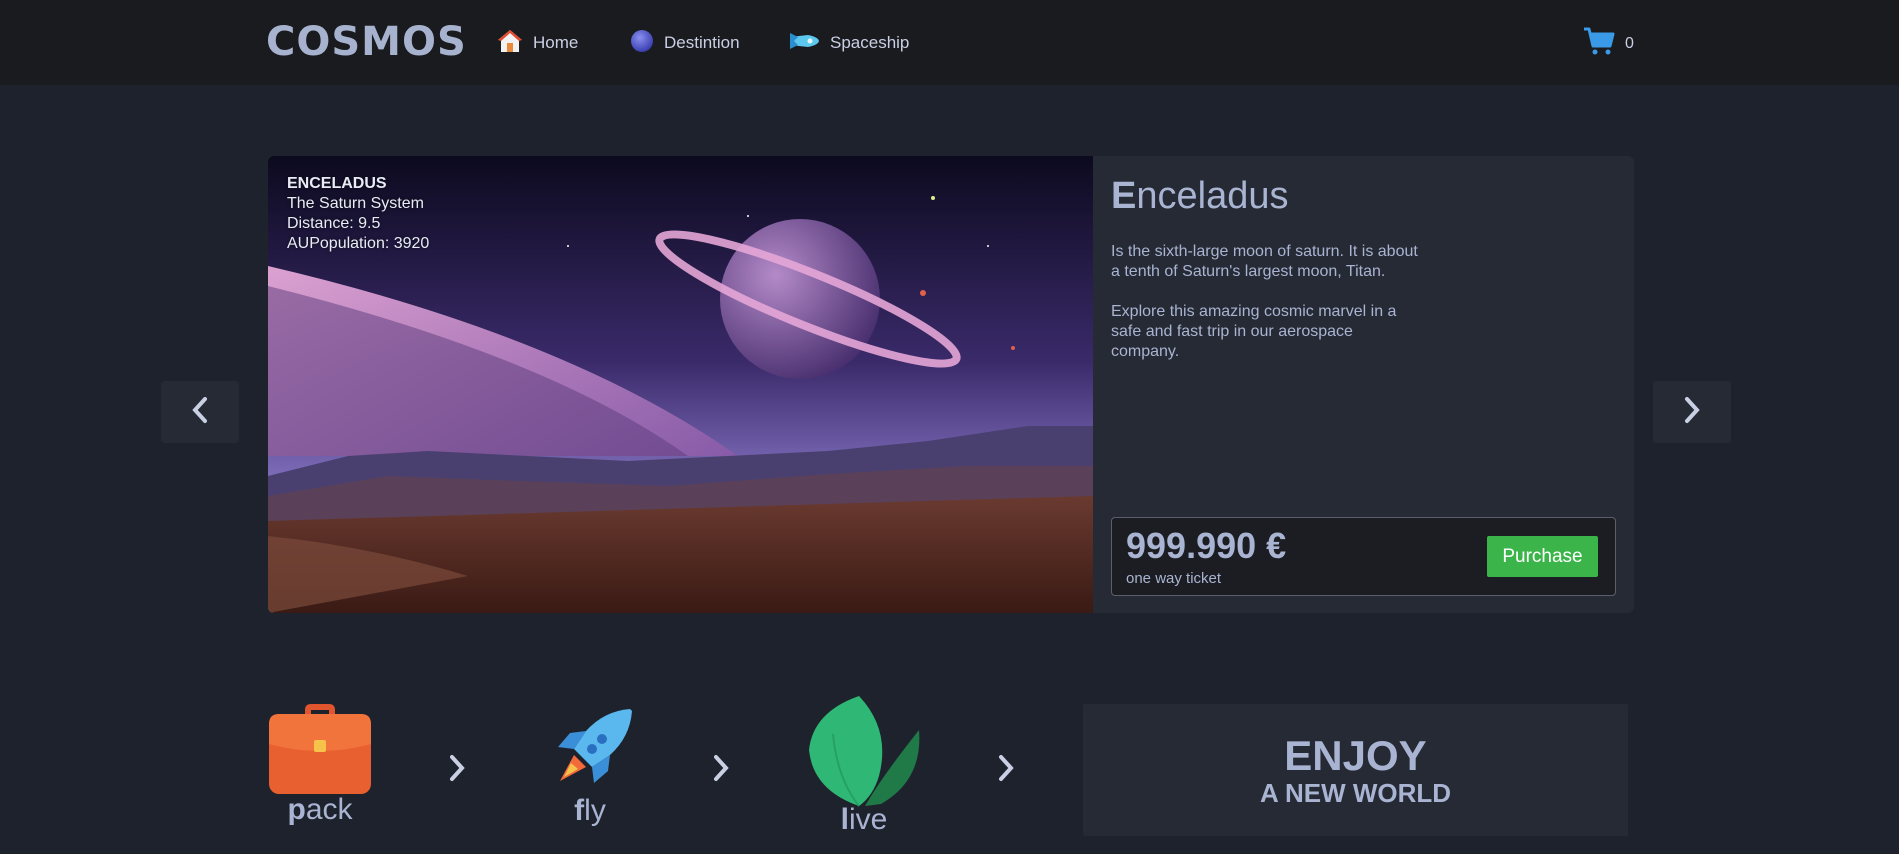 This screenshot has height=854, width=1899. I want to click on step-label-initial: l, so click(844, 819).